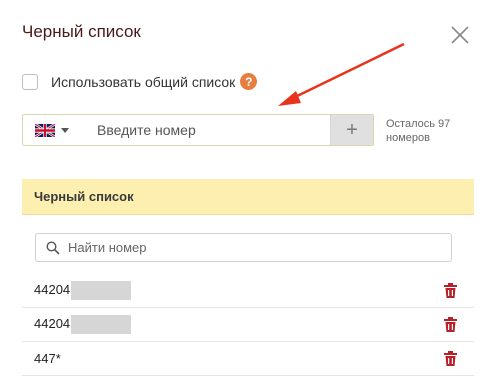  What do you see at coordinates (45, 130) in the screenshot?
I see `uk-flag-icon` at bounding box center [45, 130].